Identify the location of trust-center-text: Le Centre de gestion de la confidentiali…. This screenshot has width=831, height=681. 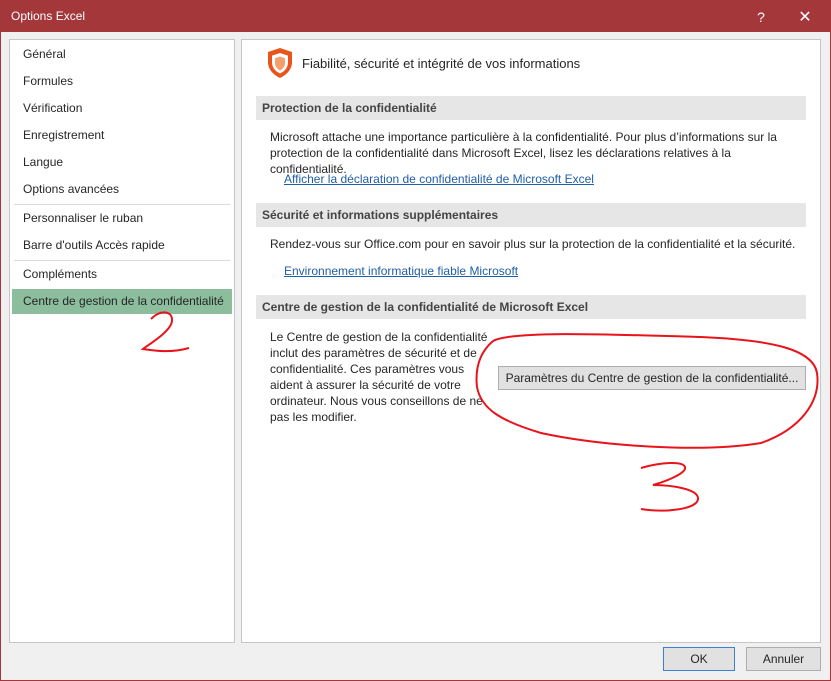
(379, 377).